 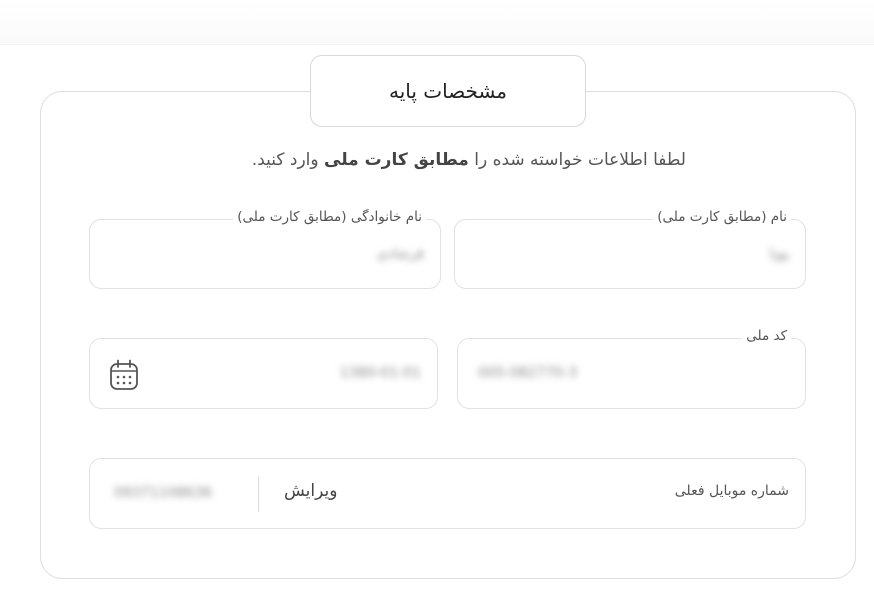 What do you see at coordinates (779, 254) in the screenshot?
I see `first-name-value: پویا` at bounding box center [779, 254].